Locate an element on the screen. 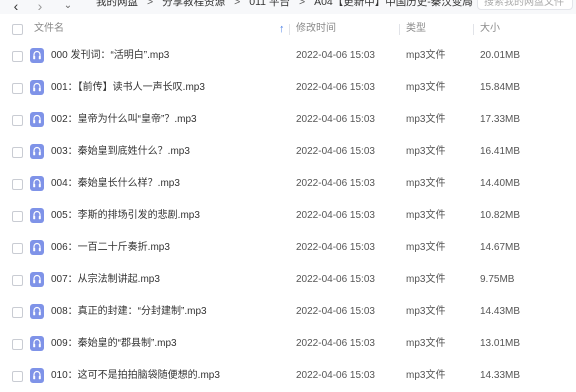 The height and width of the screenshot is (392, 576). breadcrumb-item: 我的网盘 is located at coordinates (117, 4).